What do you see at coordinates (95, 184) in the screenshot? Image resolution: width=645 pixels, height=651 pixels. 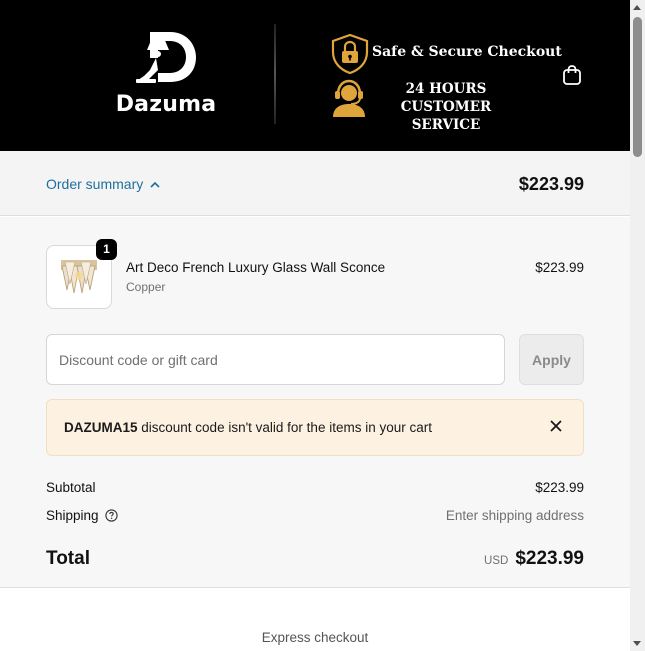 I see `order-summary-label: Order summary` at bounding box center [95, 184].